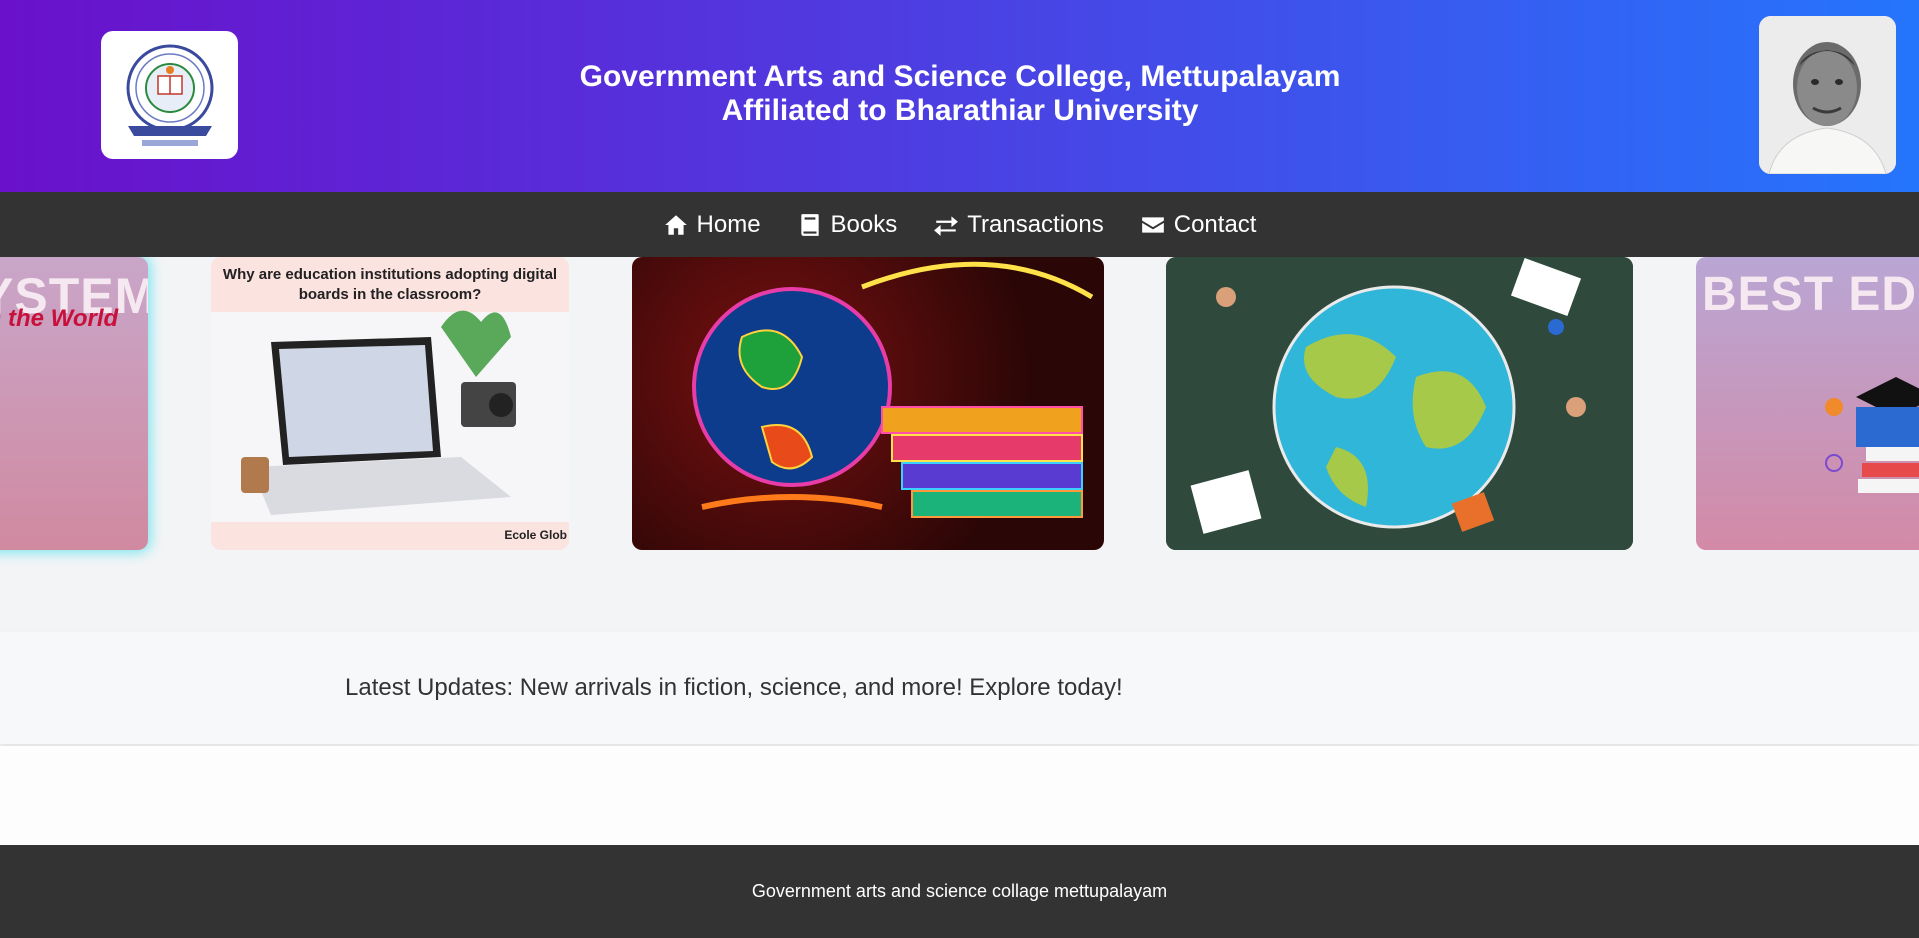 The height and width of the screenshot is (938, 1919). I want to click on affiliation-subtitle: Affiliated to Bharathiar University, so click(960, 110).